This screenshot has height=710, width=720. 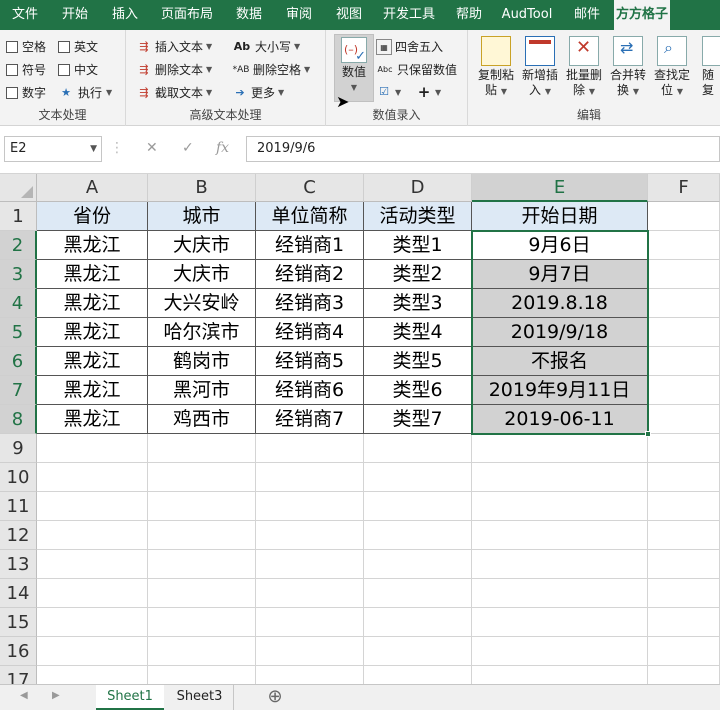 I want to click on check-number: 数字, so click(x=26, y=92).